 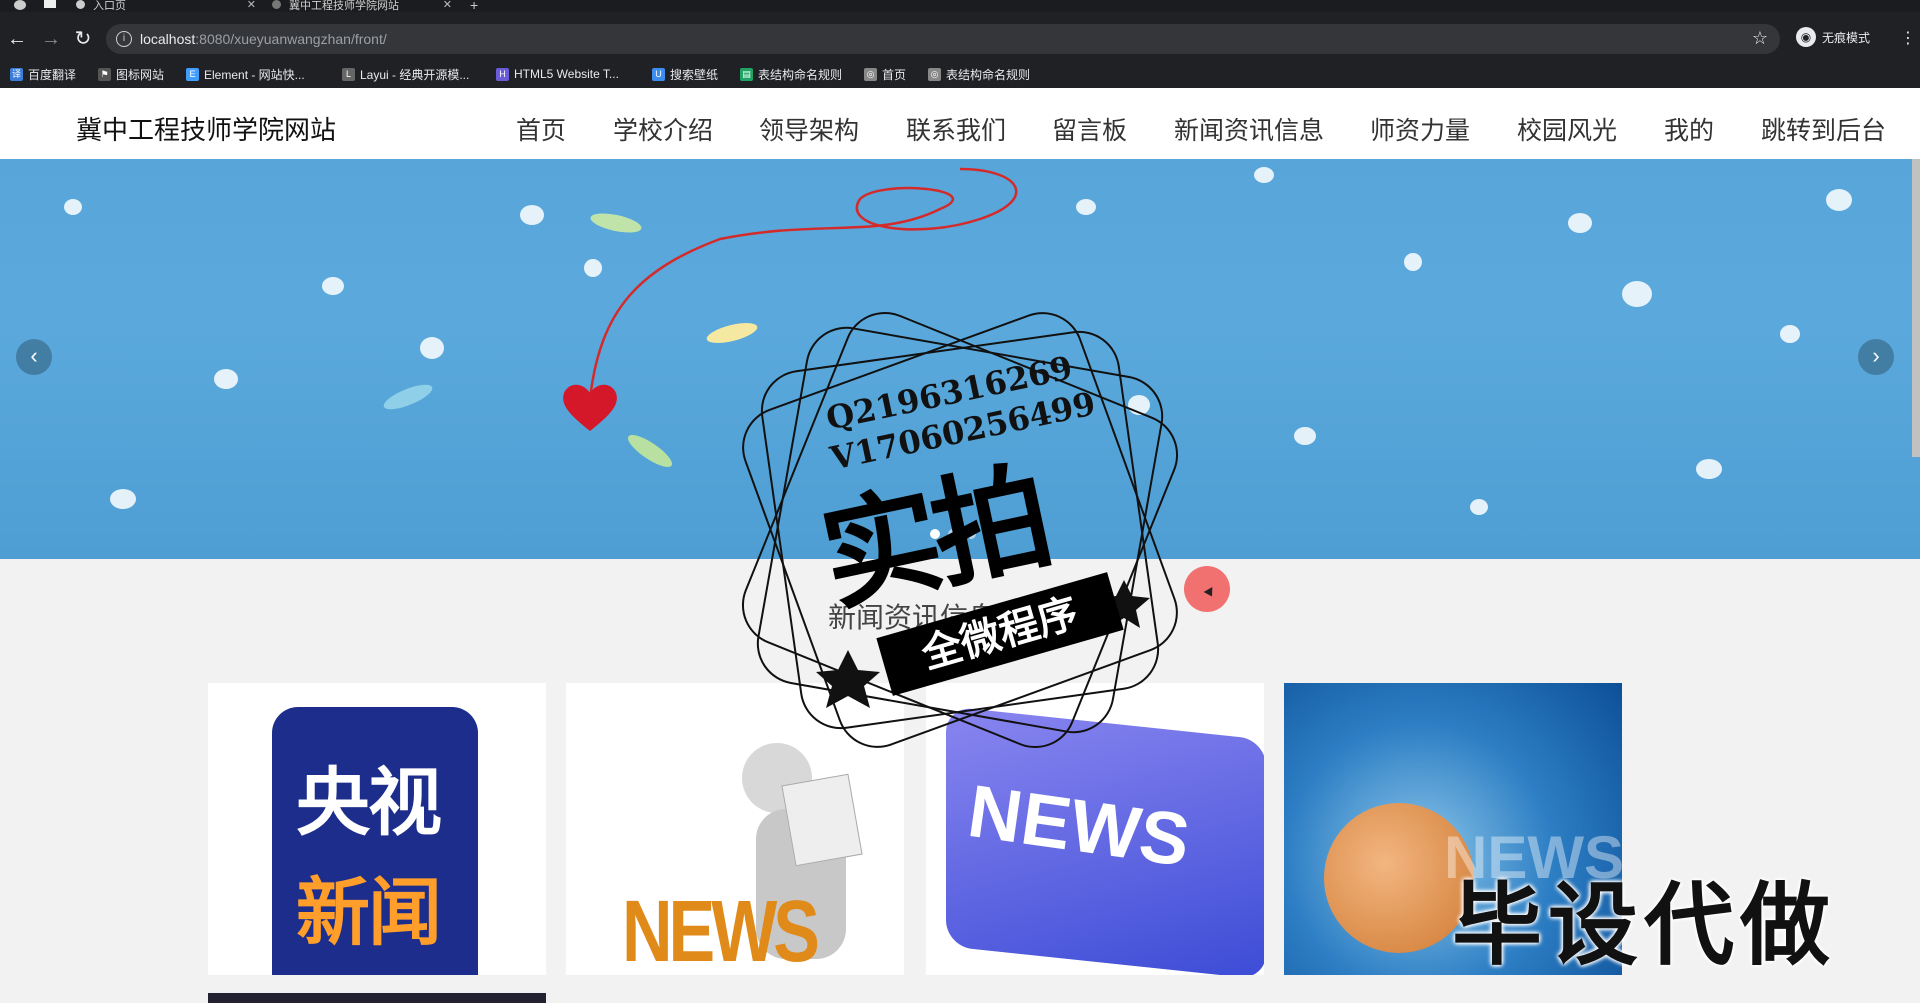 What do you see at coordinates (658, 74) in the screenshot?
I see `wallpaper-icon: U` at bounding box center [658, 74].